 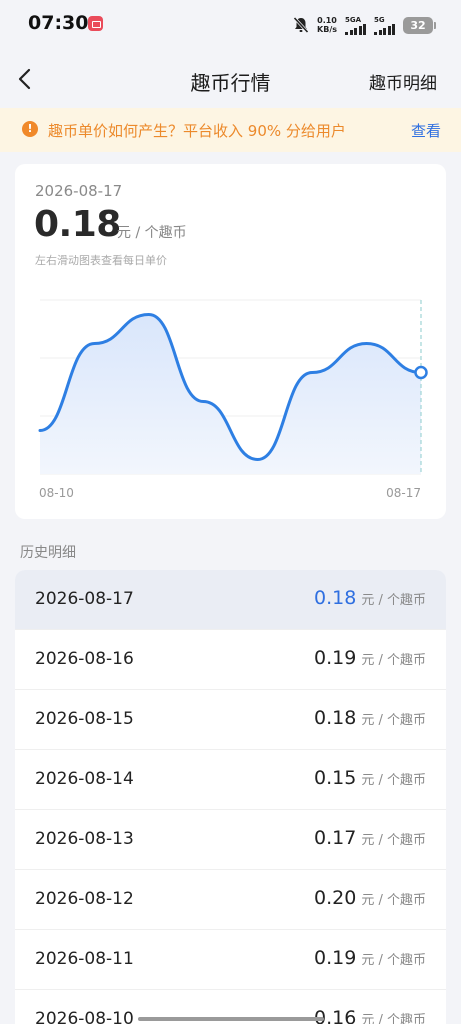 I want to click on history-row-price-group: 0.17 元 / 个趣币, so click(x=370, y=838).